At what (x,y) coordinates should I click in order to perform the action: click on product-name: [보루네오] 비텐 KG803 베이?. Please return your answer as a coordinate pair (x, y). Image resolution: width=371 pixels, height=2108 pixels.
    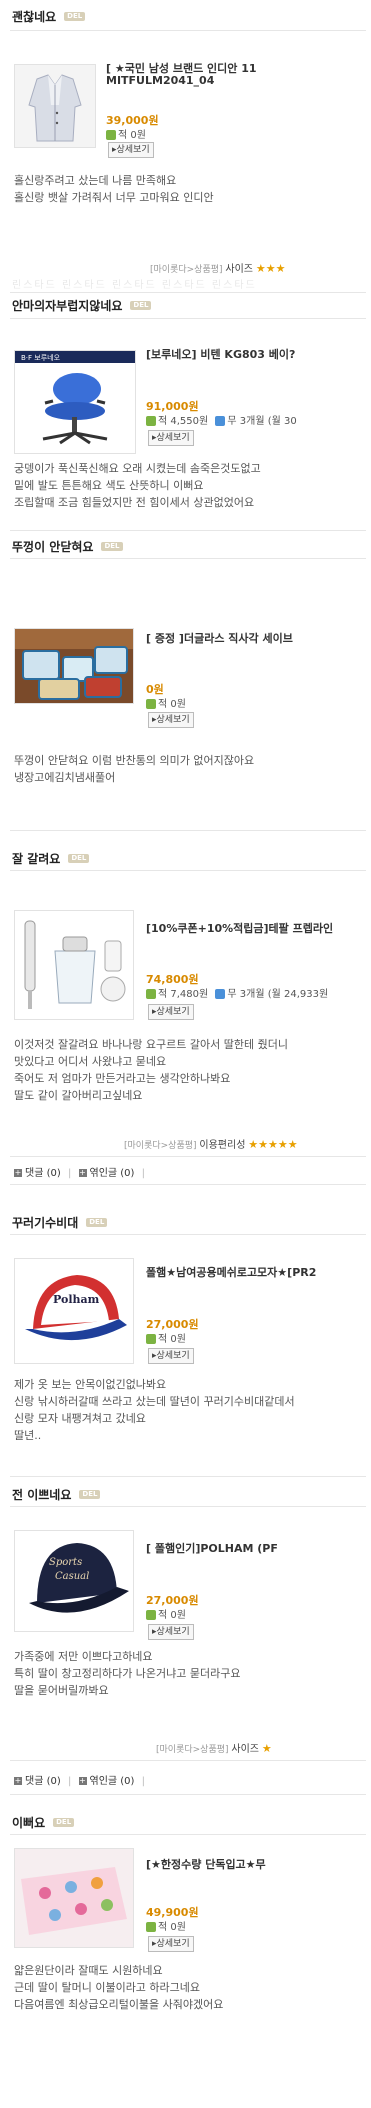
    Looking at the image, I should click on (255, 354).